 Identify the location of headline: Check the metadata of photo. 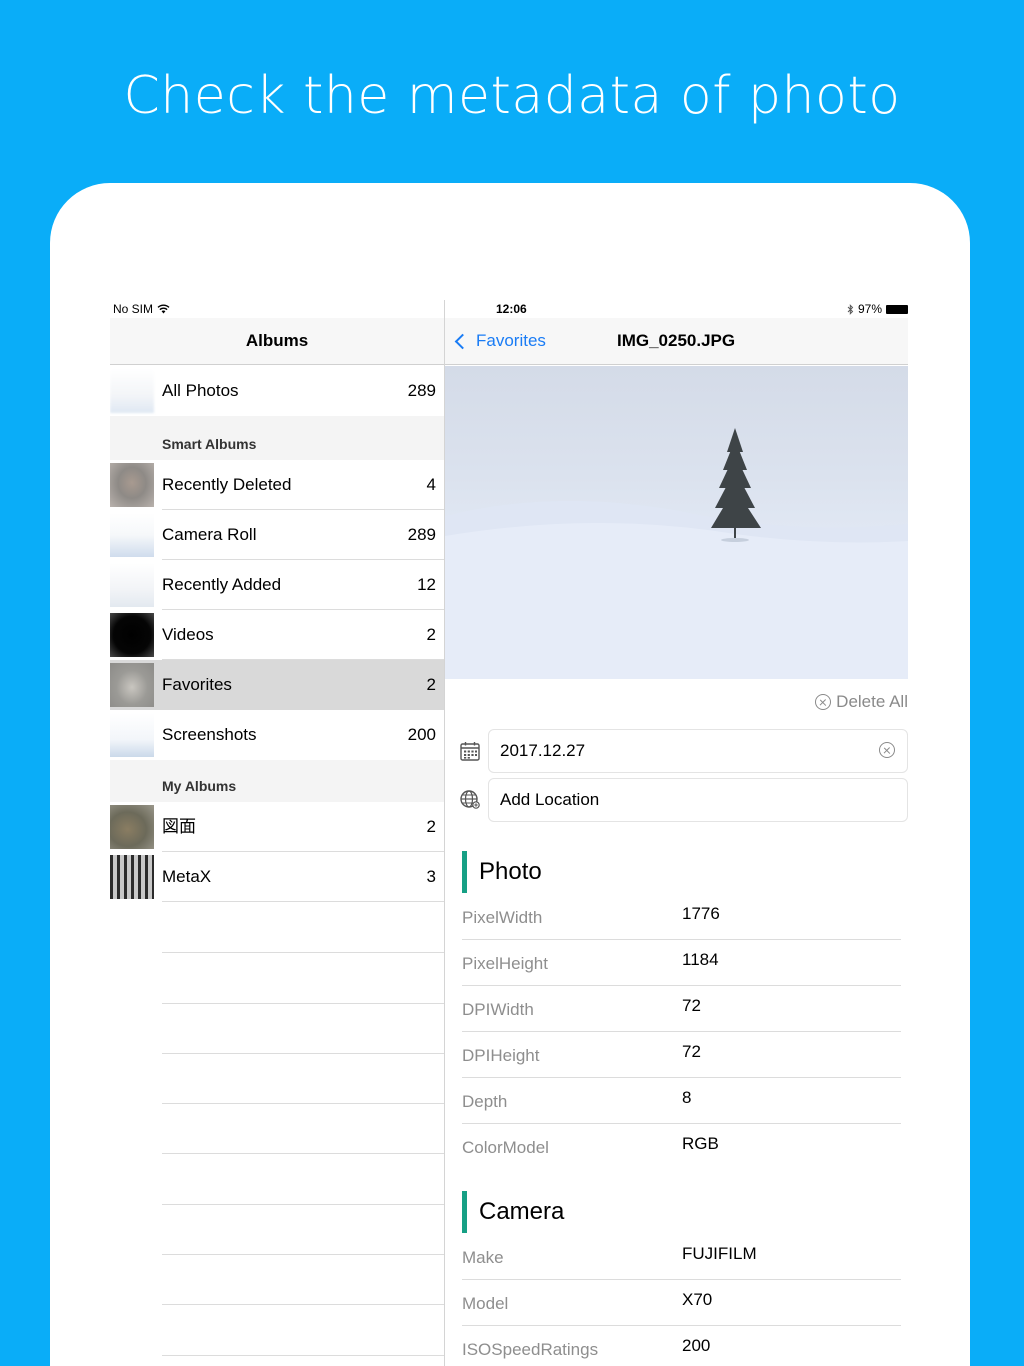
(512, 96).